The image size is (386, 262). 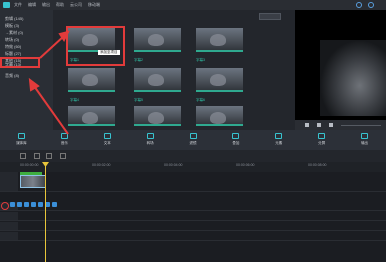 I want to click on arrow-to-thumbnail, so click(x=52, y=47).